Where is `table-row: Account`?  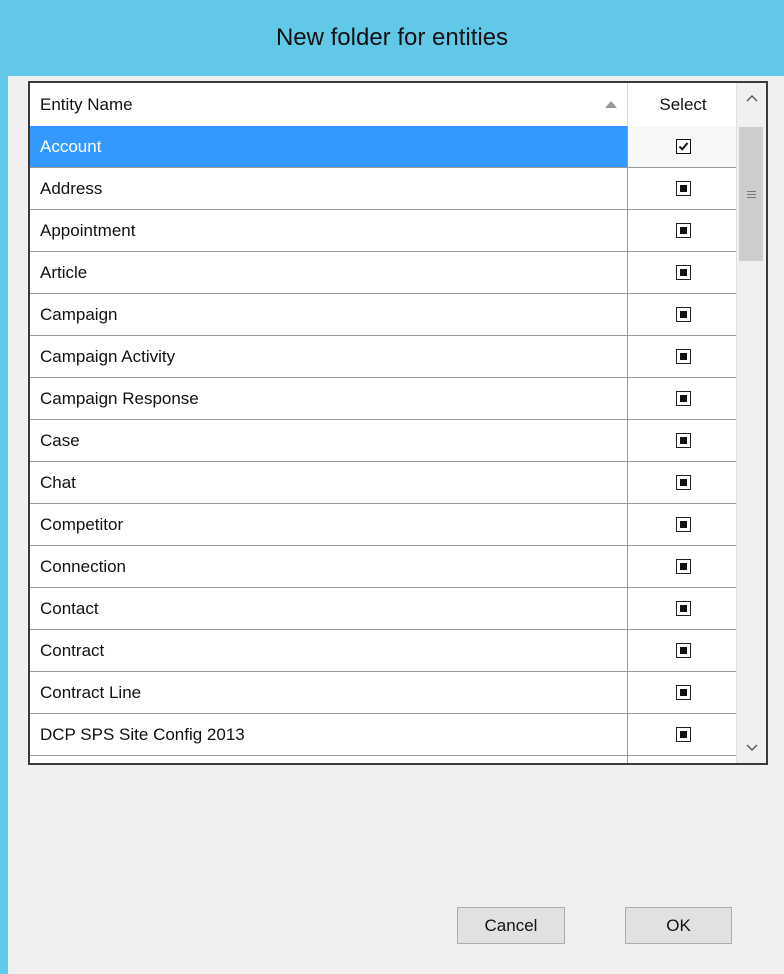 table-row: Account is located at coordinates (384, 147).